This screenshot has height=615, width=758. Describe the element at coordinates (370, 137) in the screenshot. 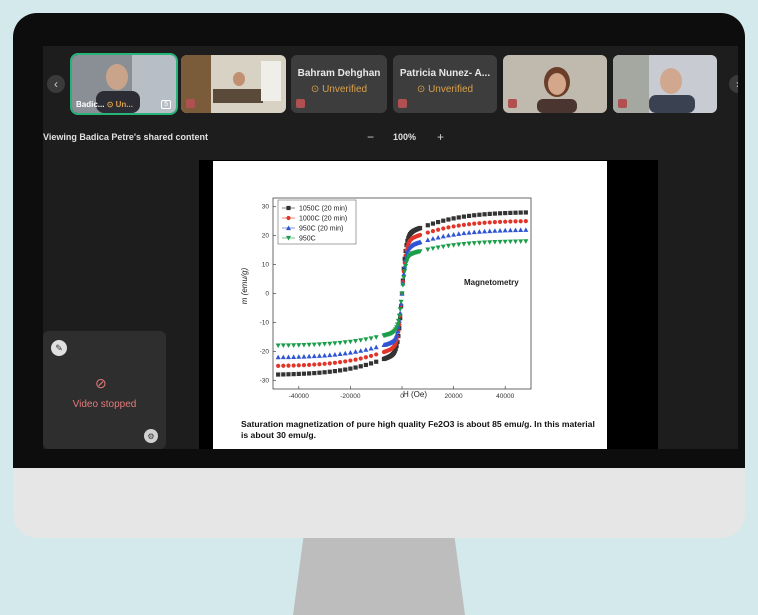

I see `zoom-out-button: −` at that location.